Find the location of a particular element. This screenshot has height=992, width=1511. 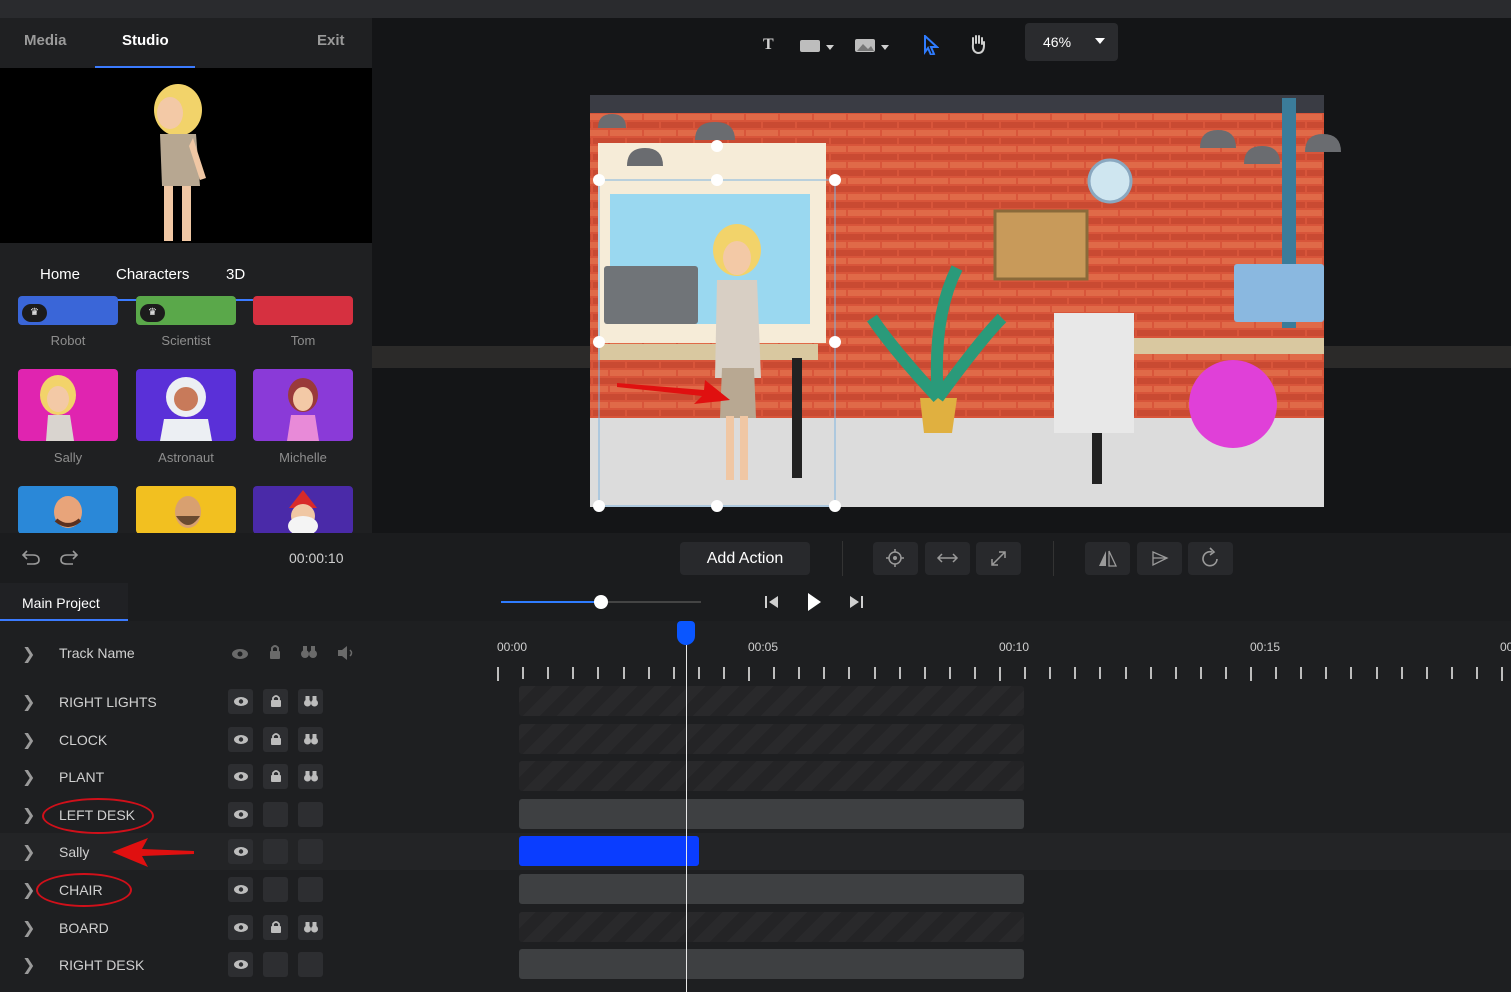

time-label: 00:00 is located at coordinates (512, 647).